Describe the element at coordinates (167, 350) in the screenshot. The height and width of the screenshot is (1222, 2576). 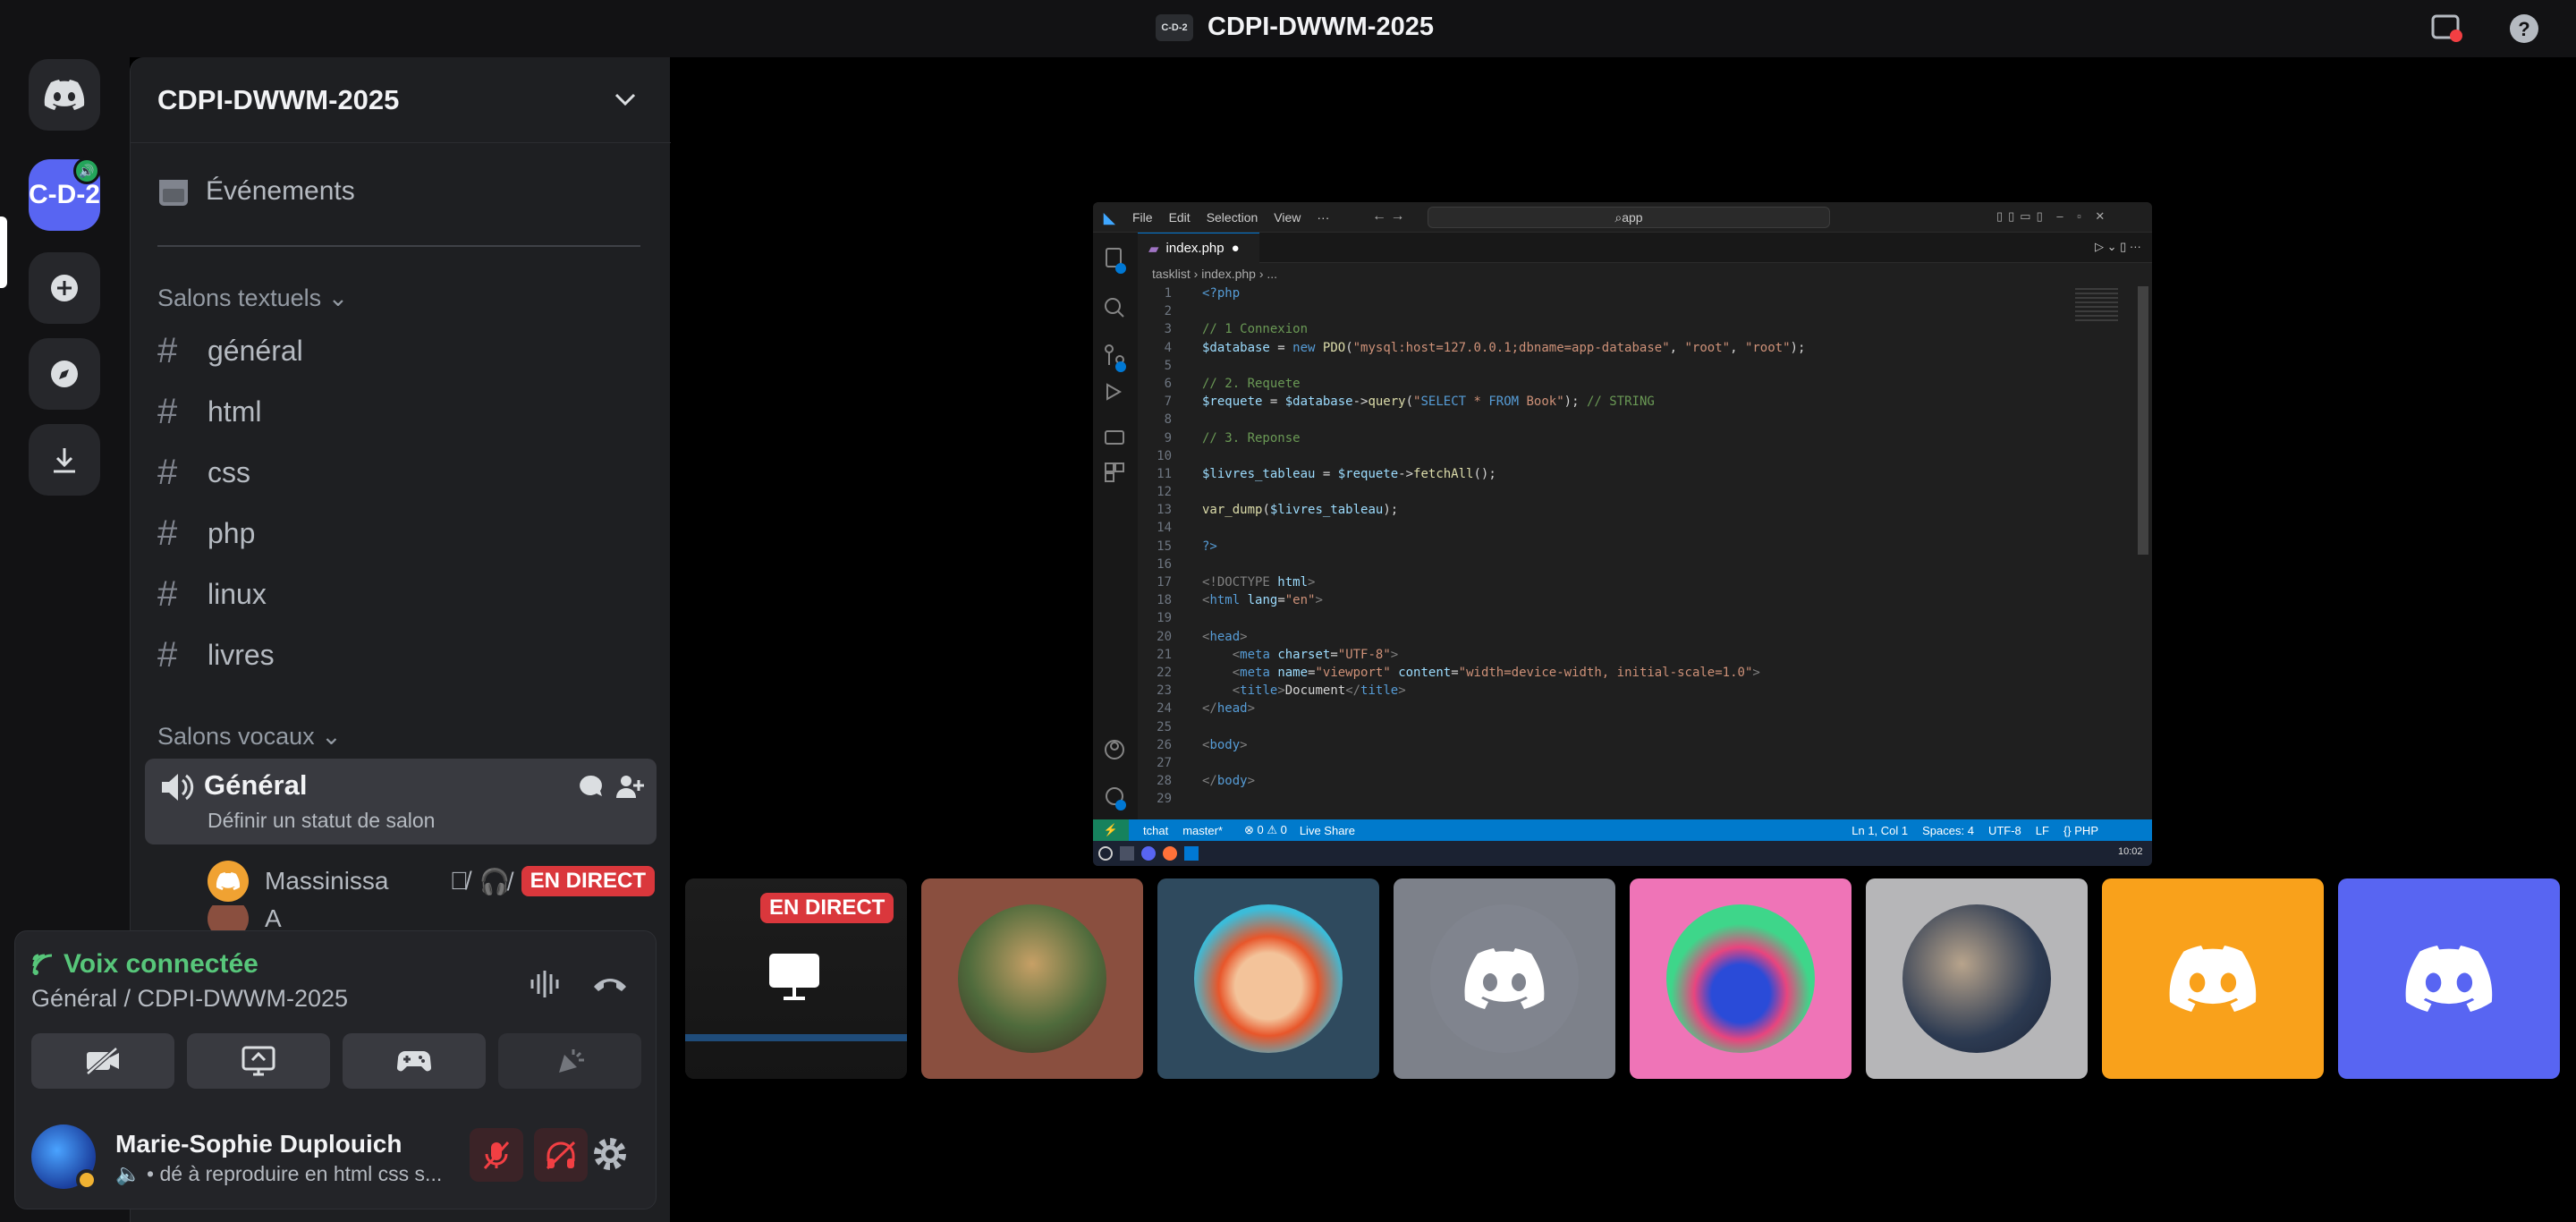
I see `hash-icon: #` at that location.